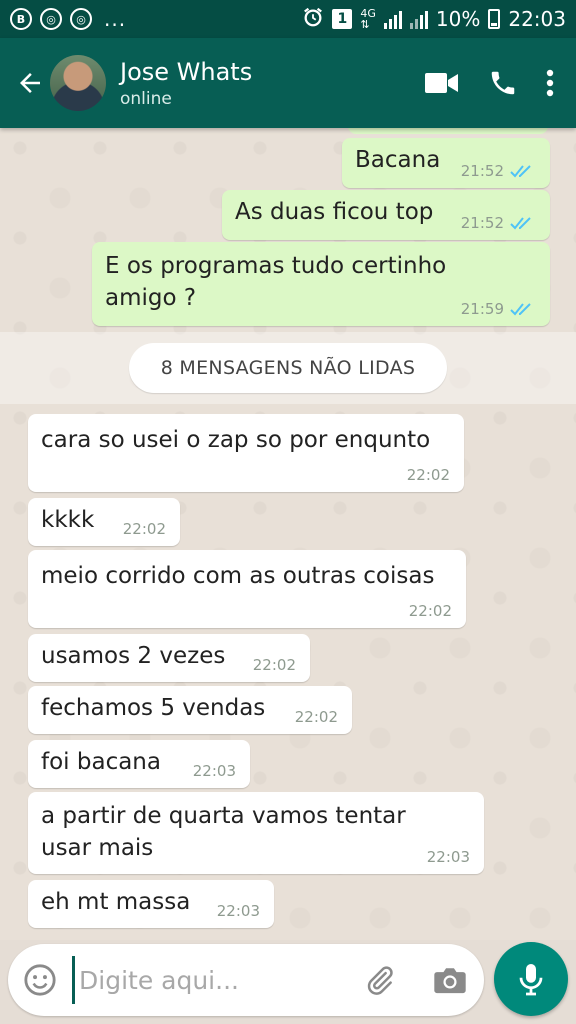 The height and width of the screenshot is (1024, 576). I want to click on chrome-icon-2: ◎, so click(81, 19).